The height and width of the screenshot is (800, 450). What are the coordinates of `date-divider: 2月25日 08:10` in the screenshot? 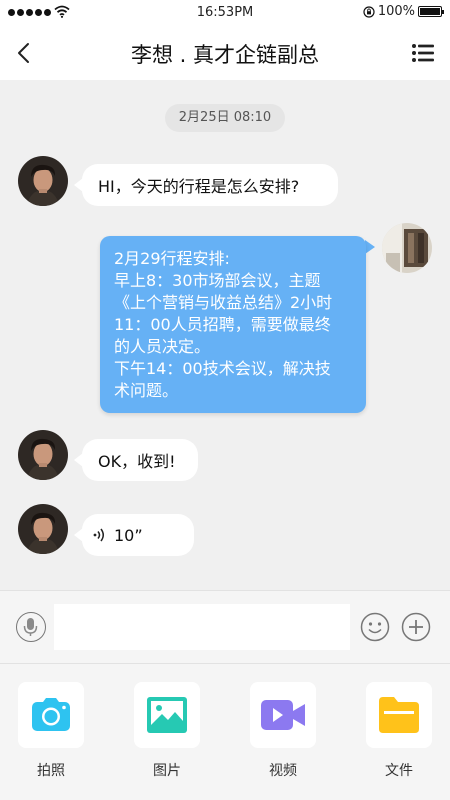 It's located at (225, 118).